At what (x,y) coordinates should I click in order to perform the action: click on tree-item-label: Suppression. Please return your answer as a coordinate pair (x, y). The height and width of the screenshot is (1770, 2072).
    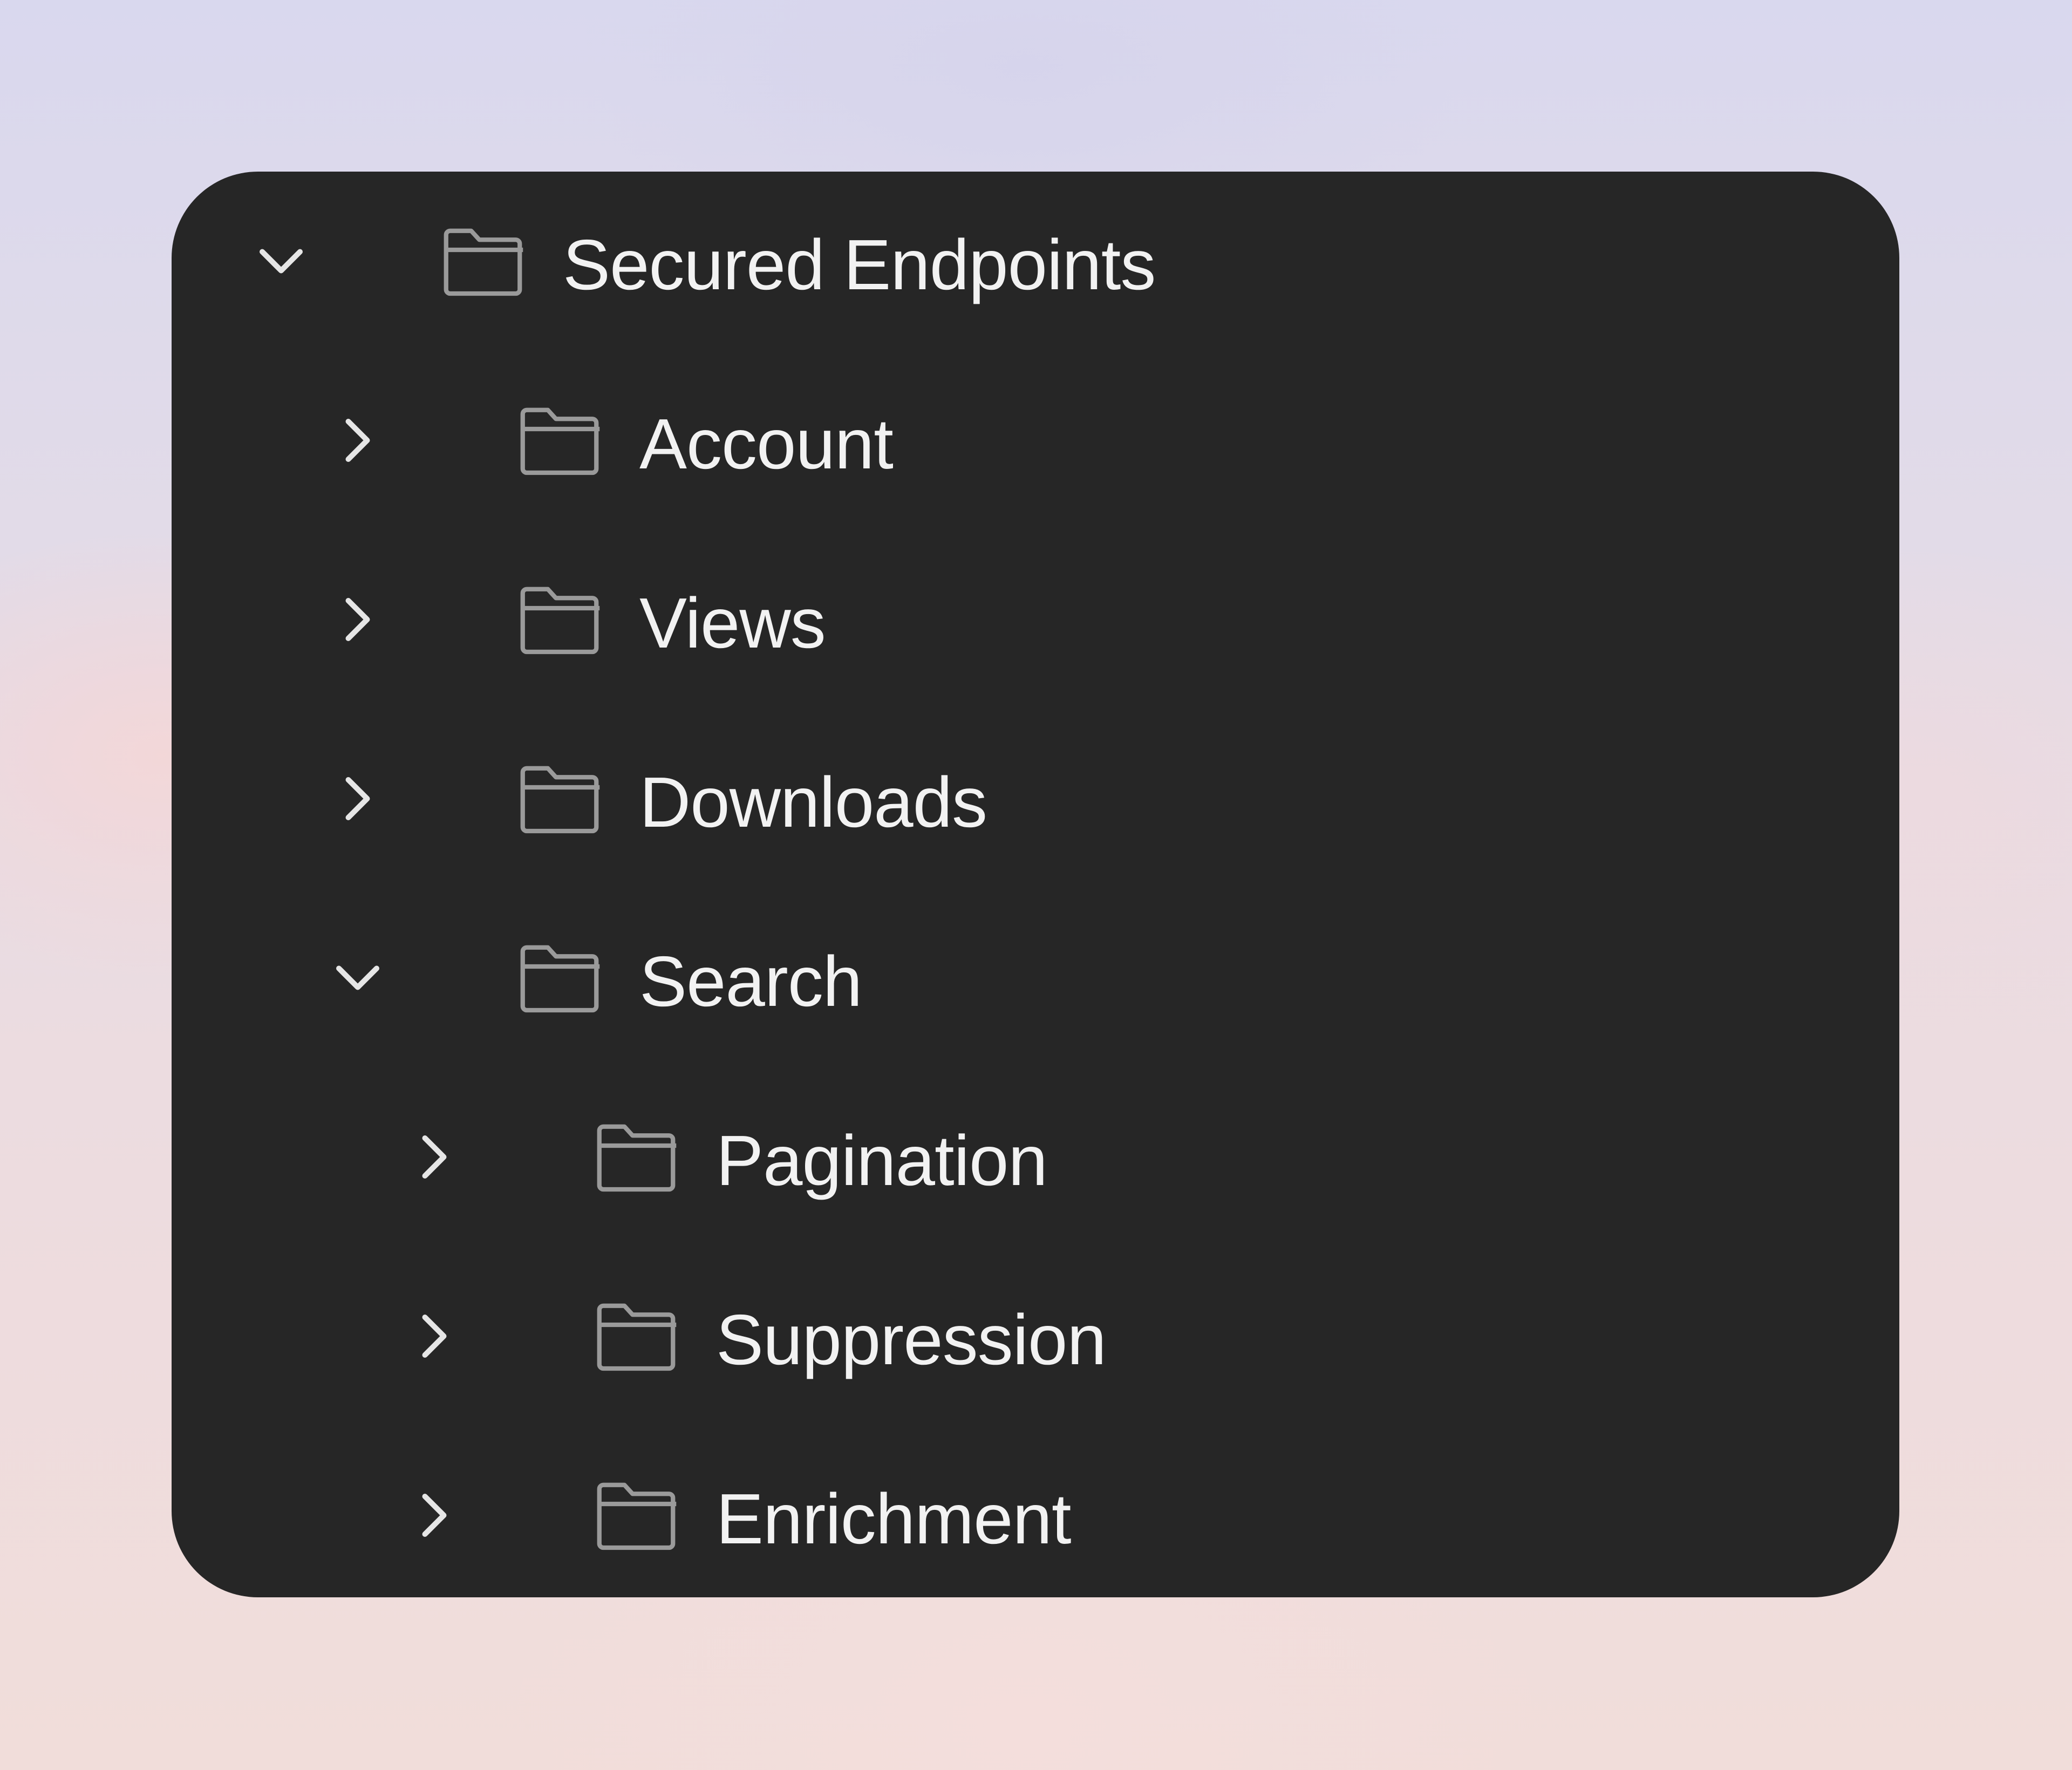
    Looking at the image, I should click on (911, 1339).